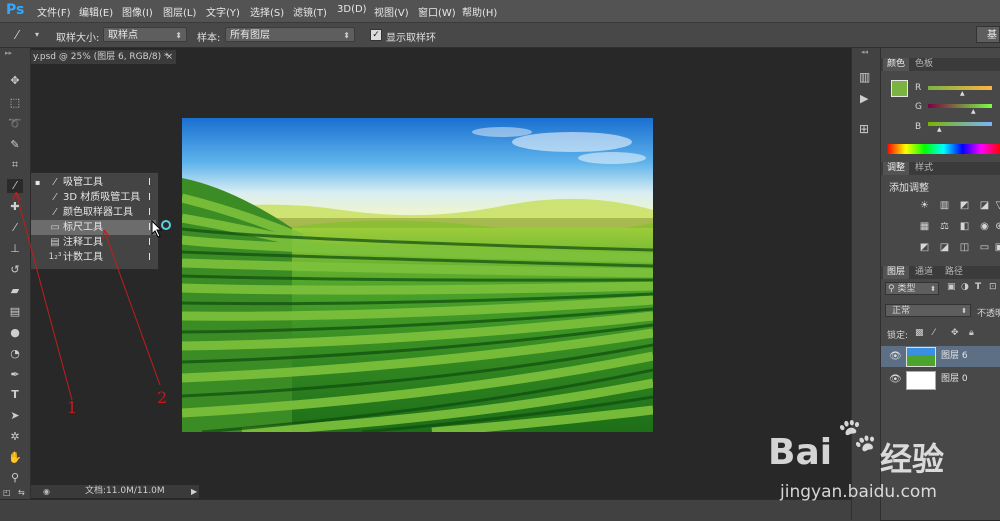  What do you see at coordinates (15, 291) in the screenshot?
I see `eraser-tool-icon: ▰` at bounding box center [15, 291].